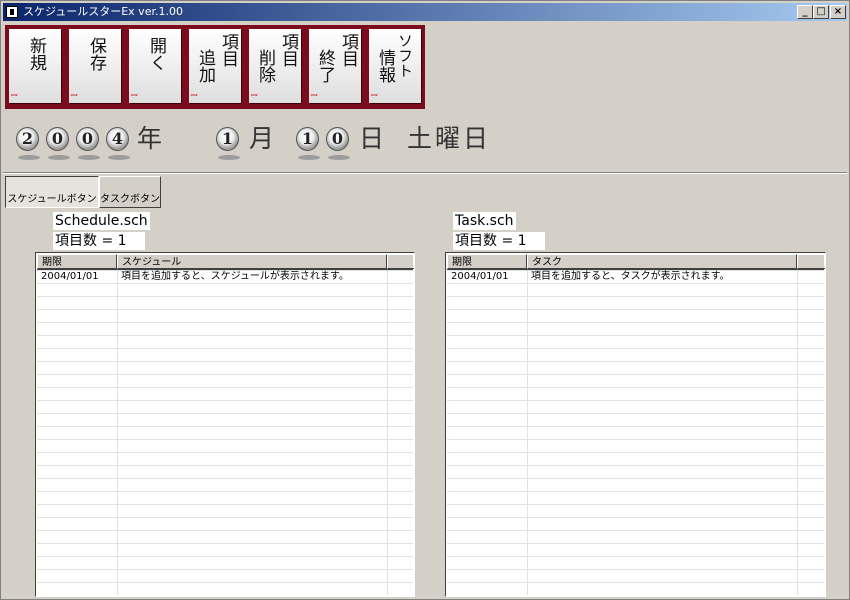  What do you see at coordinates (262, 138) in the screenshot?
I see `month-unit: 月` at bounding box center [262, 138].